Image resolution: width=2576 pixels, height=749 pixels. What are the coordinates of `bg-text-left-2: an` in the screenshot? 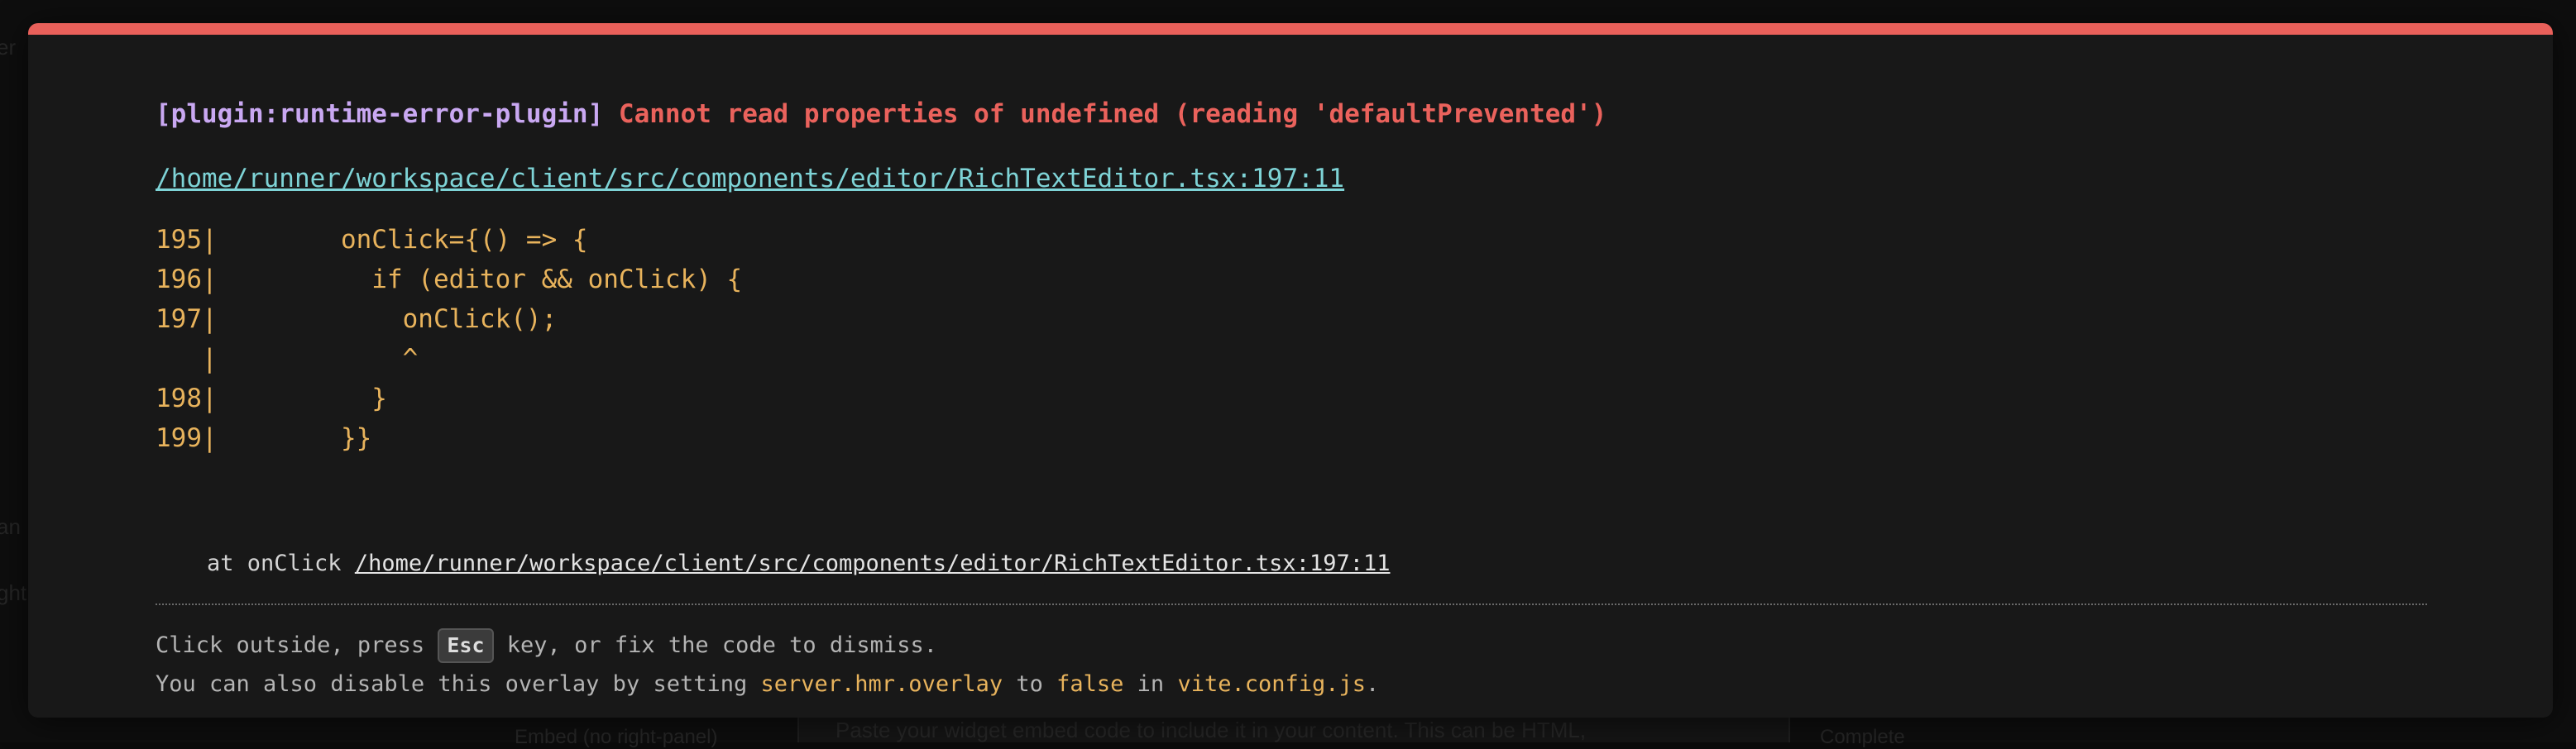 It's located at (10, 526).